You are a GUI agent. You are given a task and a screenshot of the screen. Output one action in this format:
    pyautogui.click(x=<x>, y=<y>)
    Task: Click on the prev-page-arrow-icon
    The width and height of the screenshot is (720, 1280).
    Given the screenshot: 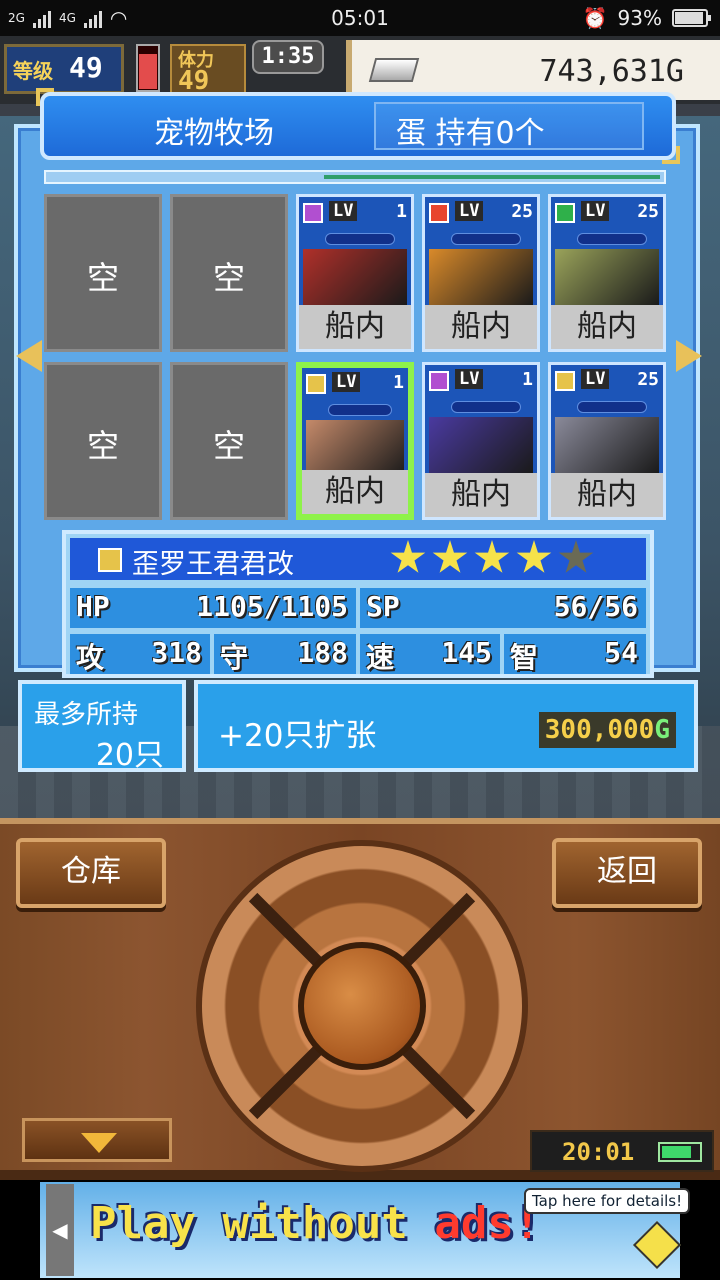 What is the action you would take?
    pyautogui.click(x=29, y=356)
    